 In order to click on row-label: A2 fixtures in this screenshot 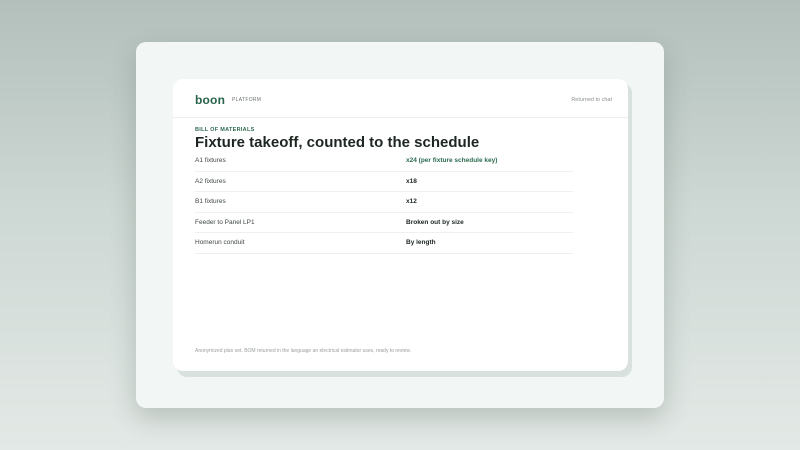, I will do `click(210, 181)`.